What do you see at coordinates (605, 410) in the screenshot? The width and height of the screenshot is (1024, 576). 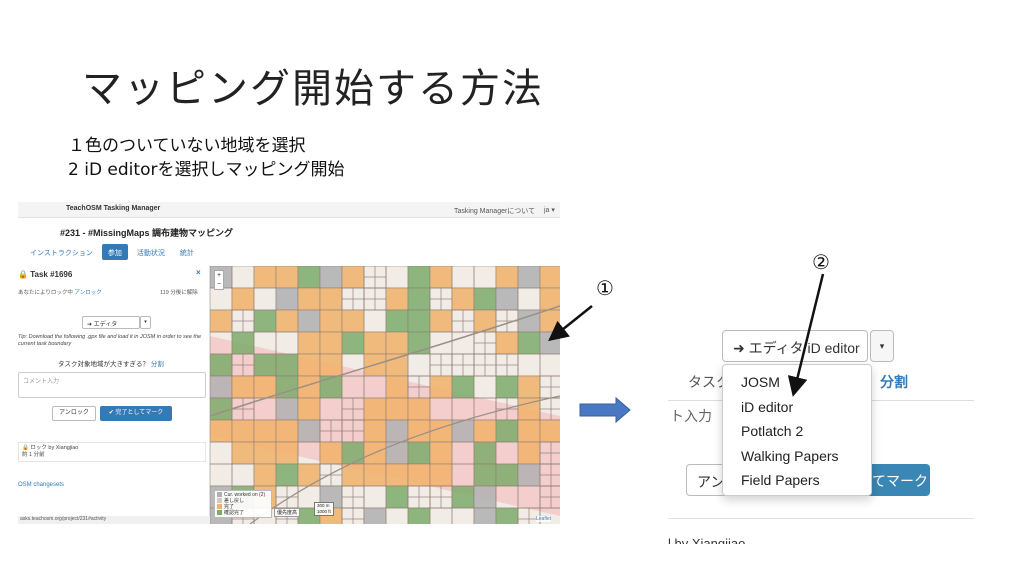 I see `next-step-arrow` at bounding box center [605, 410].